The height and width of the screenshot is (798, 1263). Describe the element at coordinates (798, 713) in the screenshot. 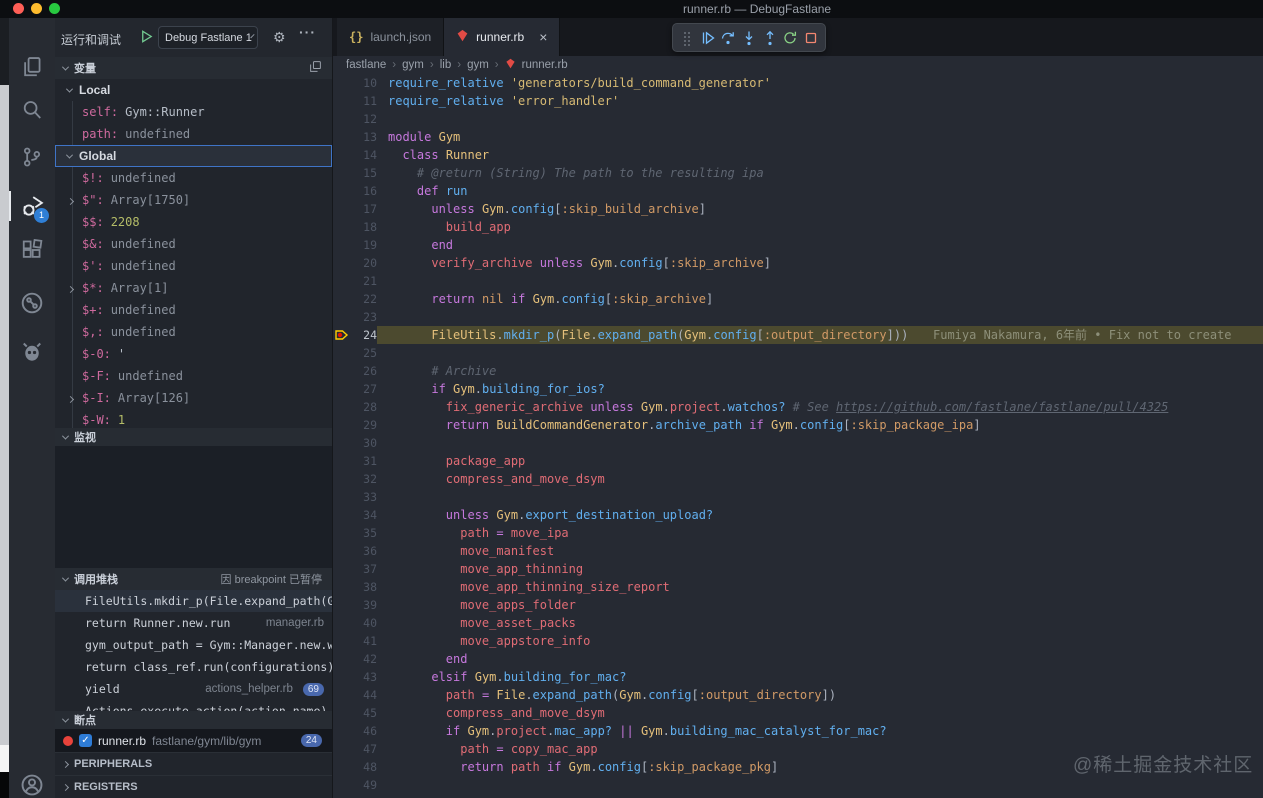

I see `code-line: 45 compress_and_move_dsym` at that location.